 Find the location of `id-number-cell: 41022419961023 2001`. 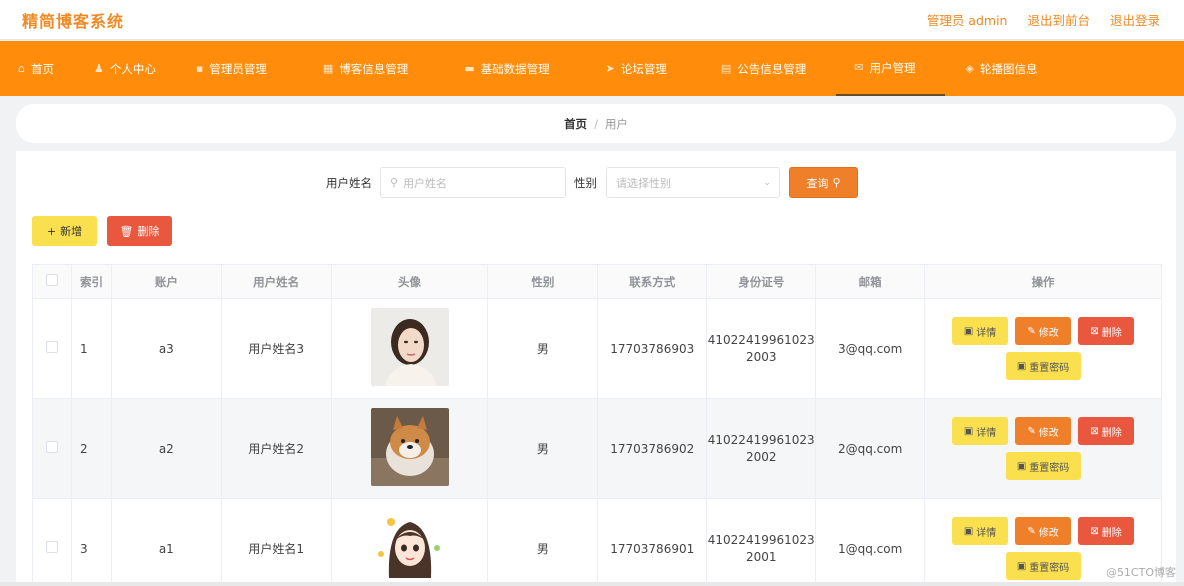

id-number-cell: 41022419961023 2001 is located at coordinates (761, 542).